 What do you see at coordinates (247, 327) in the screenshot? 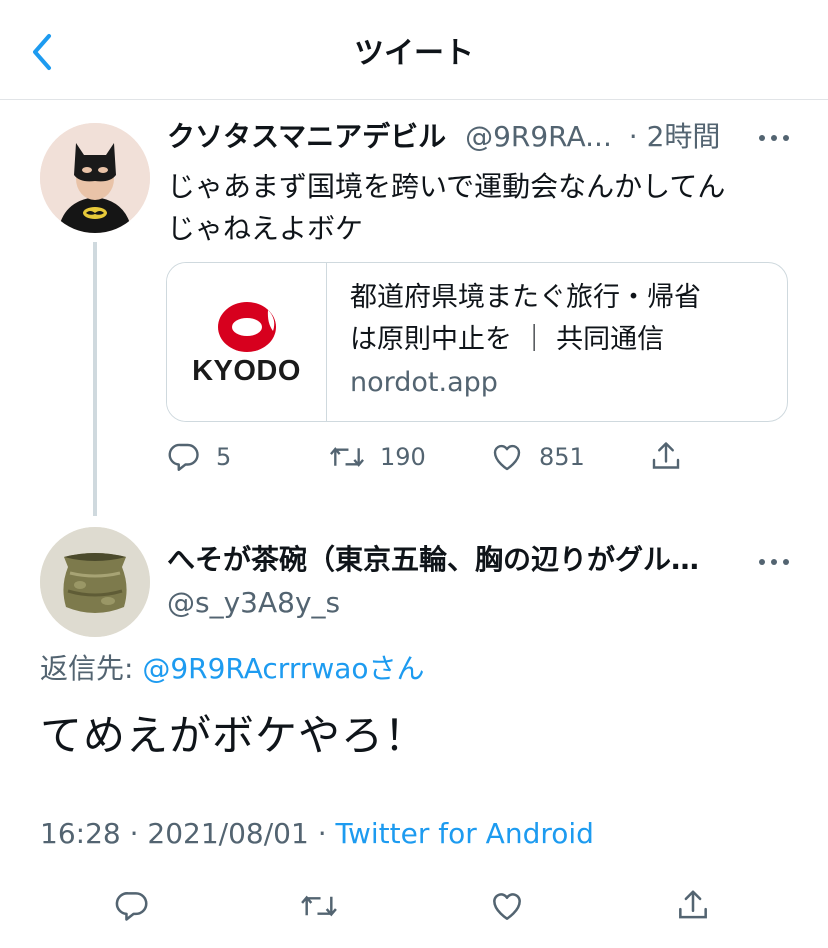
I see `kyodo-logo-icon` at bounding box center [247, 327].